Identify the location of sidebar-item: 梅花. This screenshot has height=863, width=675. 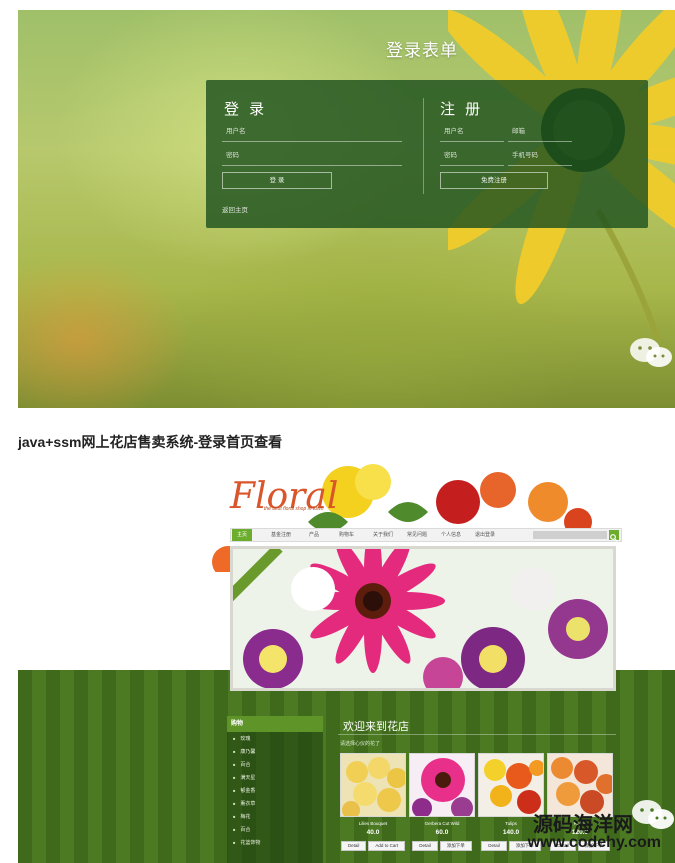
(275, 816).